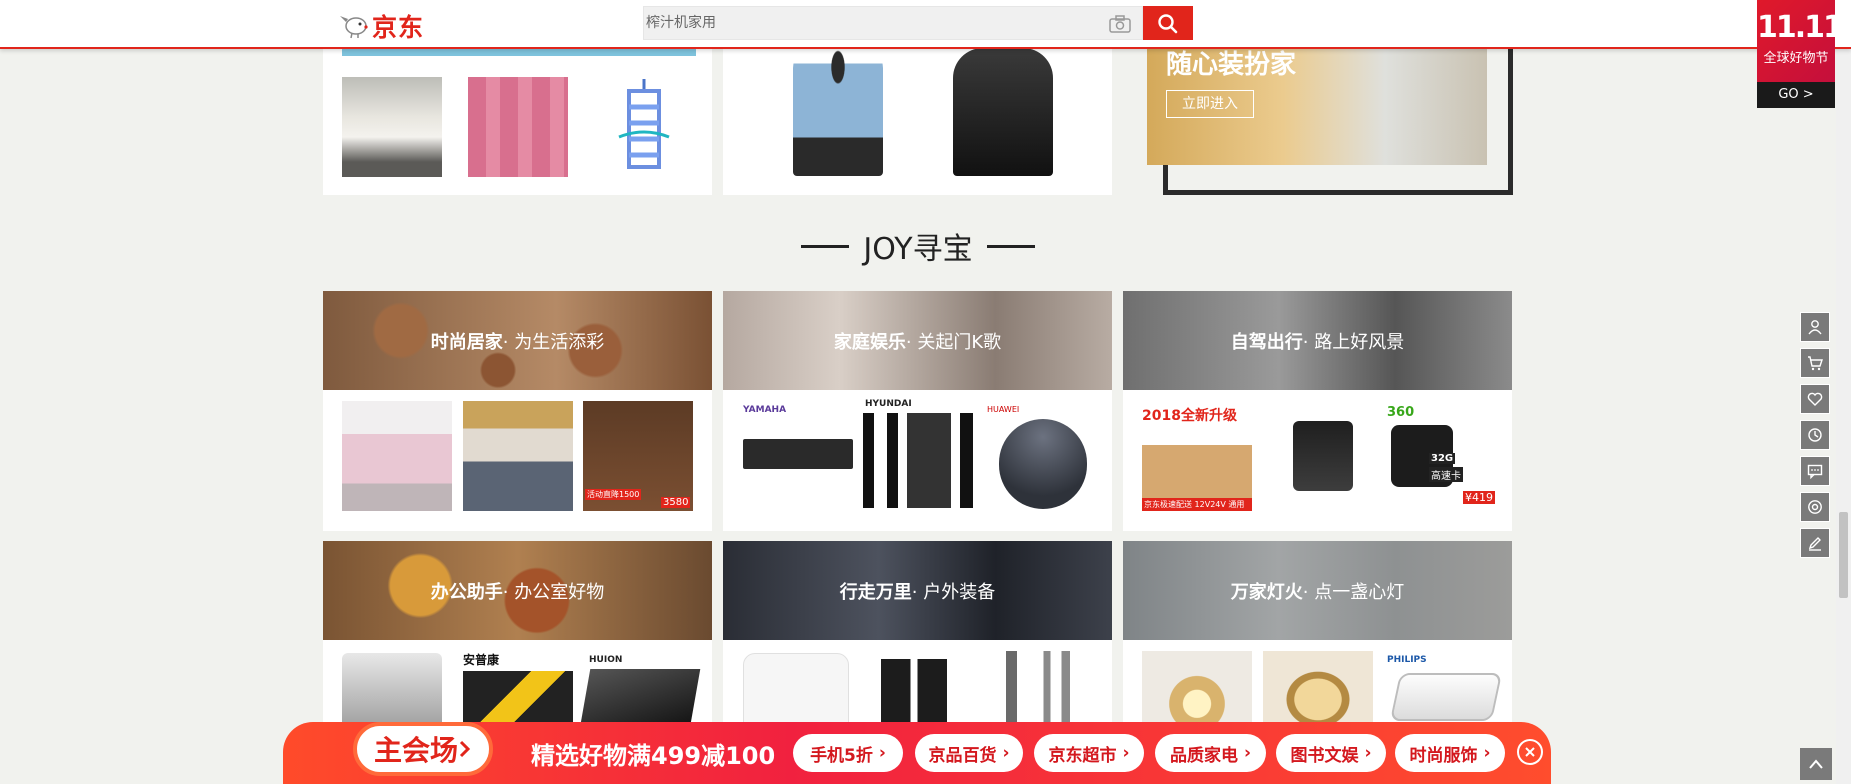  I want to click on corner-promo-top: 11.11 全球好物节, so click(1800, 41).